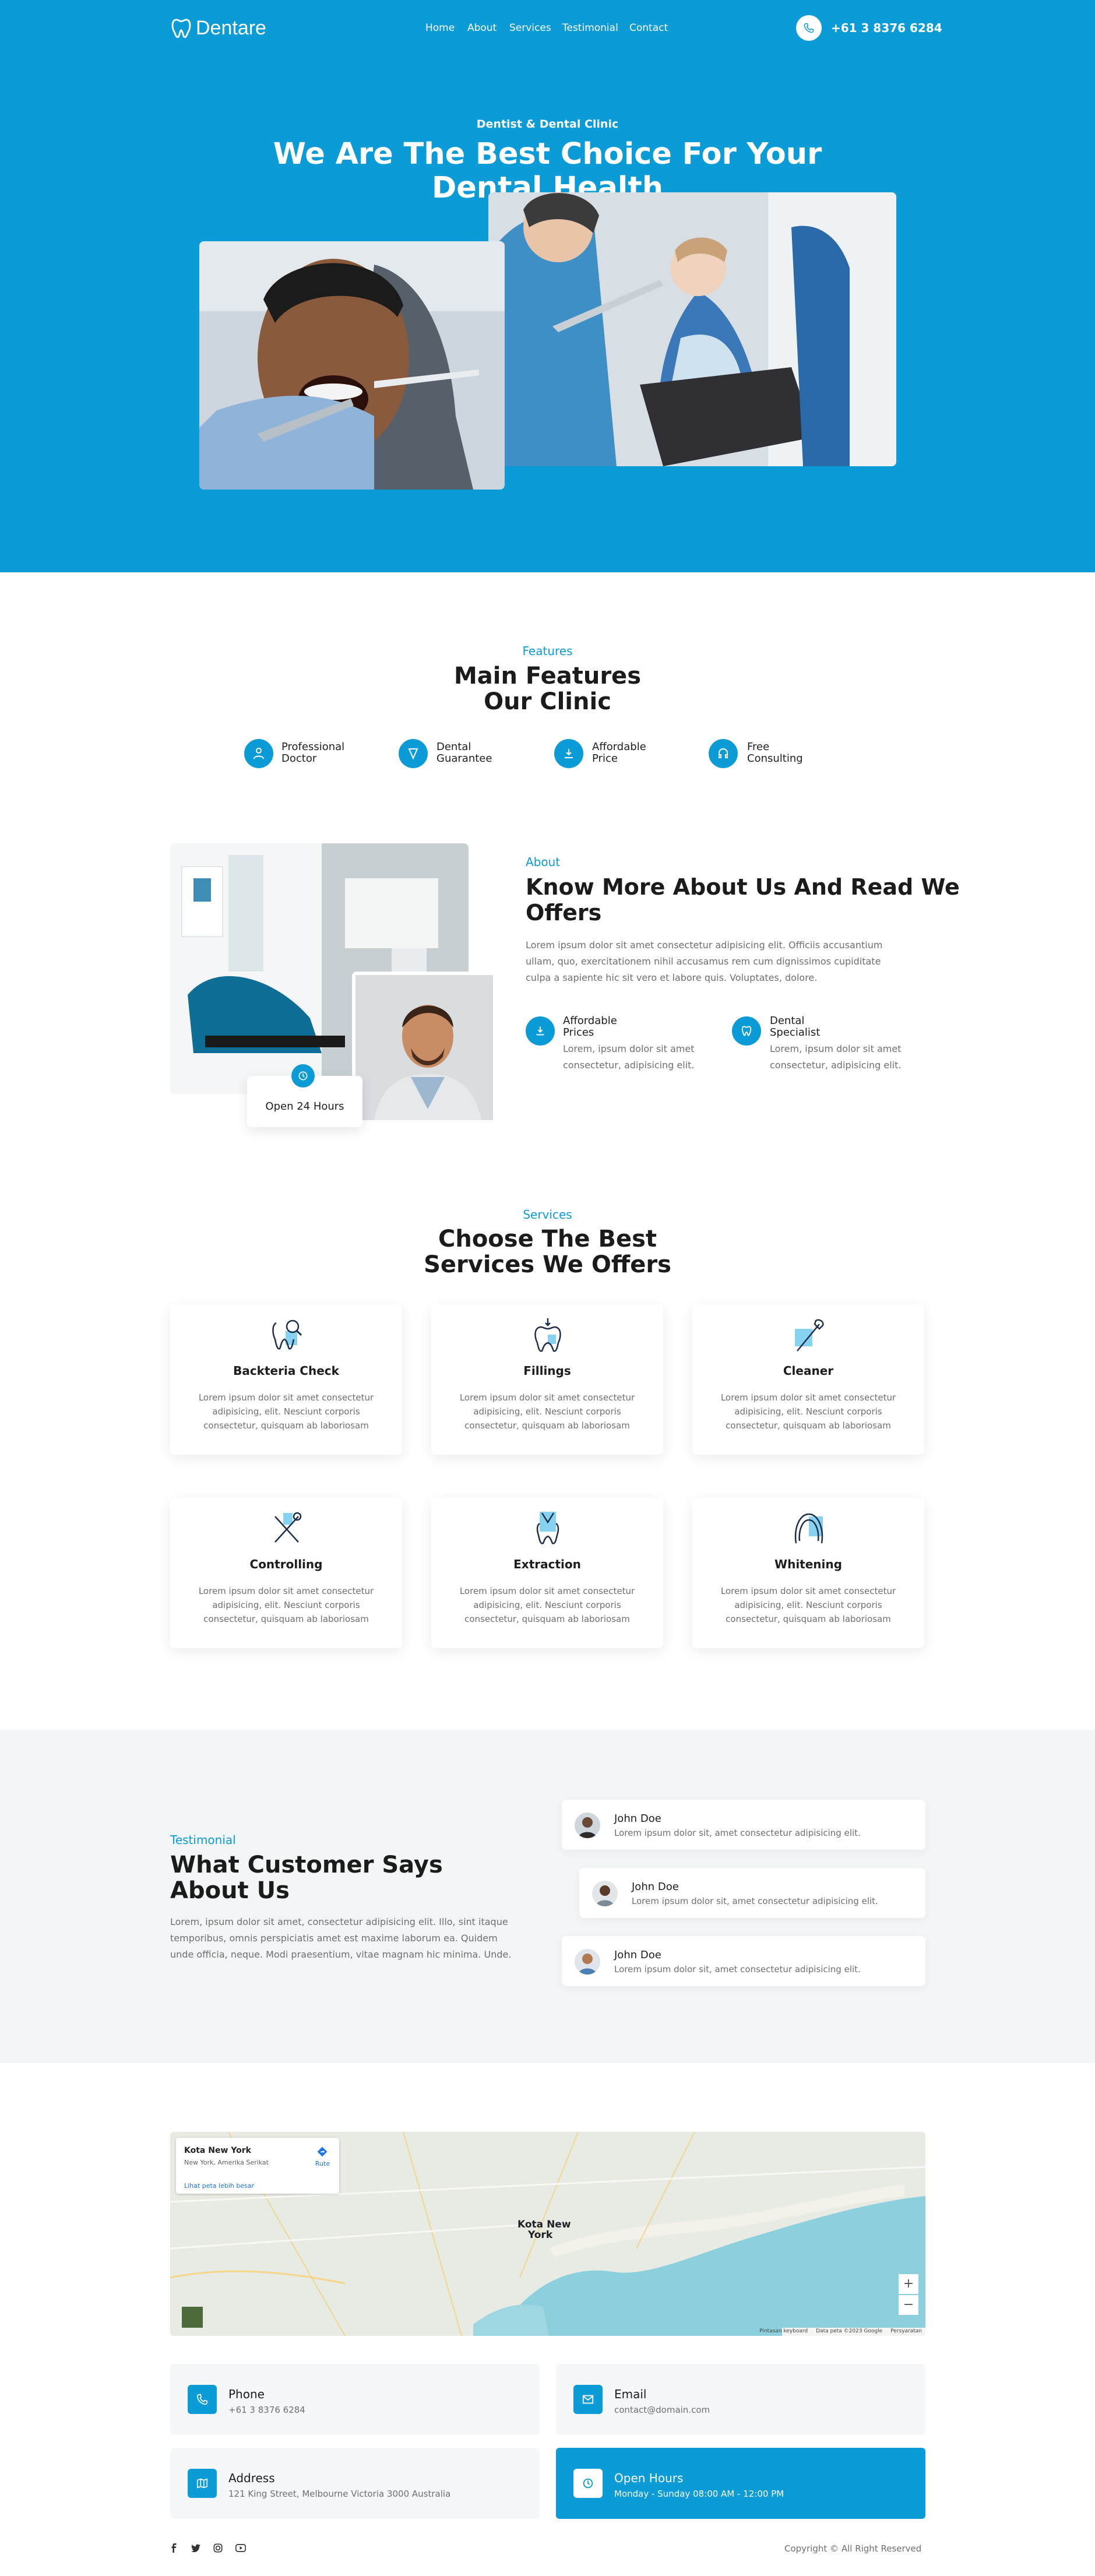 The height and width of the screenshot is (2576, 1095). Describe the element at coordinates (588, 2484) in the screenshot. I see `clock-icon` at that location.